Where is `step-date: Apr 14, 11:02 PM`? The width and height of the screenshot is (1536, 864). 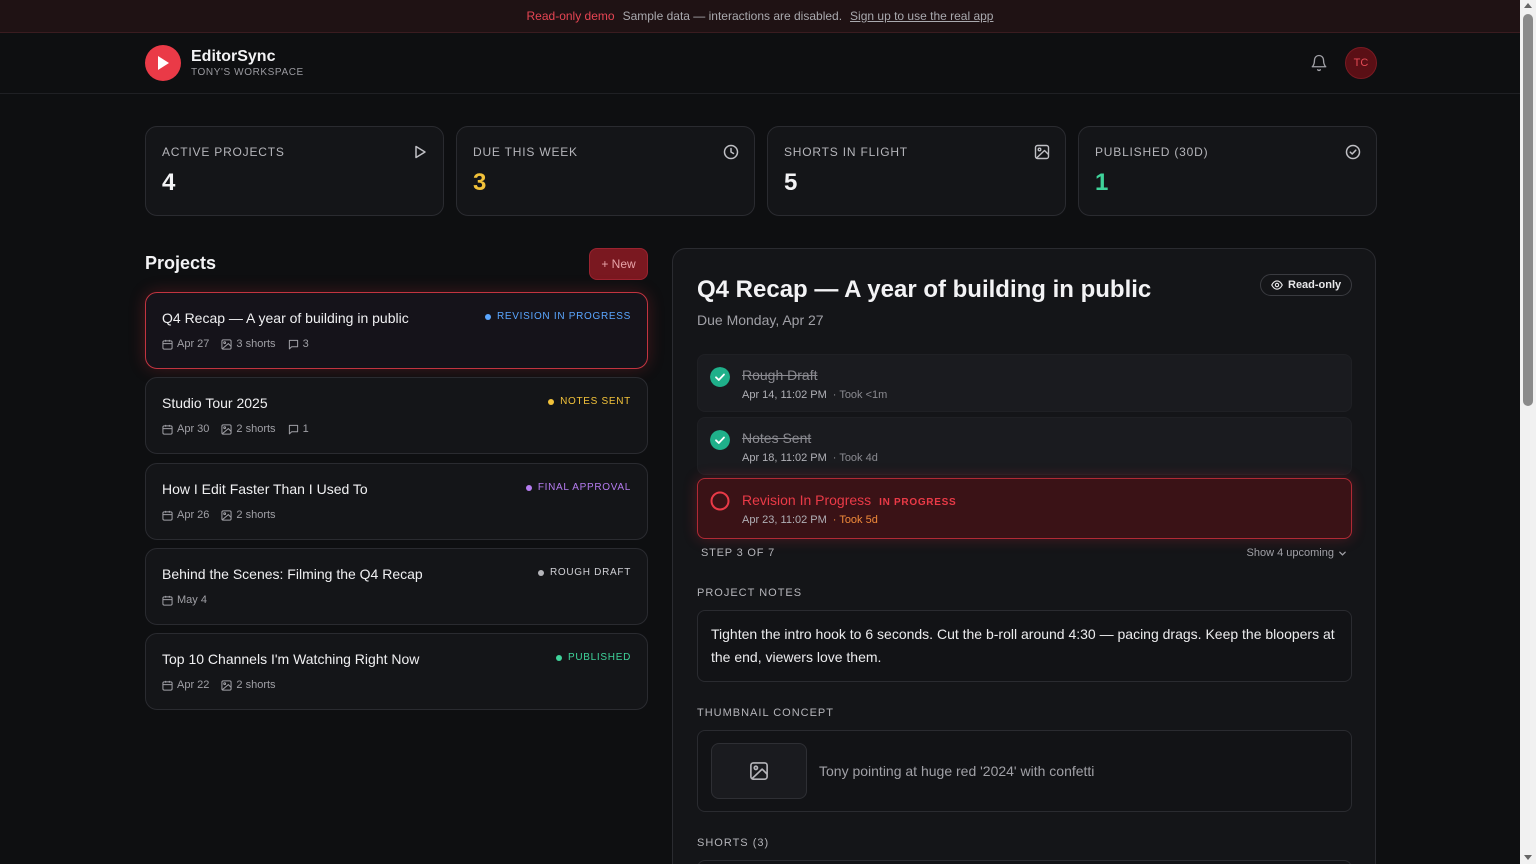 step-date: Apr 14, 11:02 PM is located at coordinates (784, 395).